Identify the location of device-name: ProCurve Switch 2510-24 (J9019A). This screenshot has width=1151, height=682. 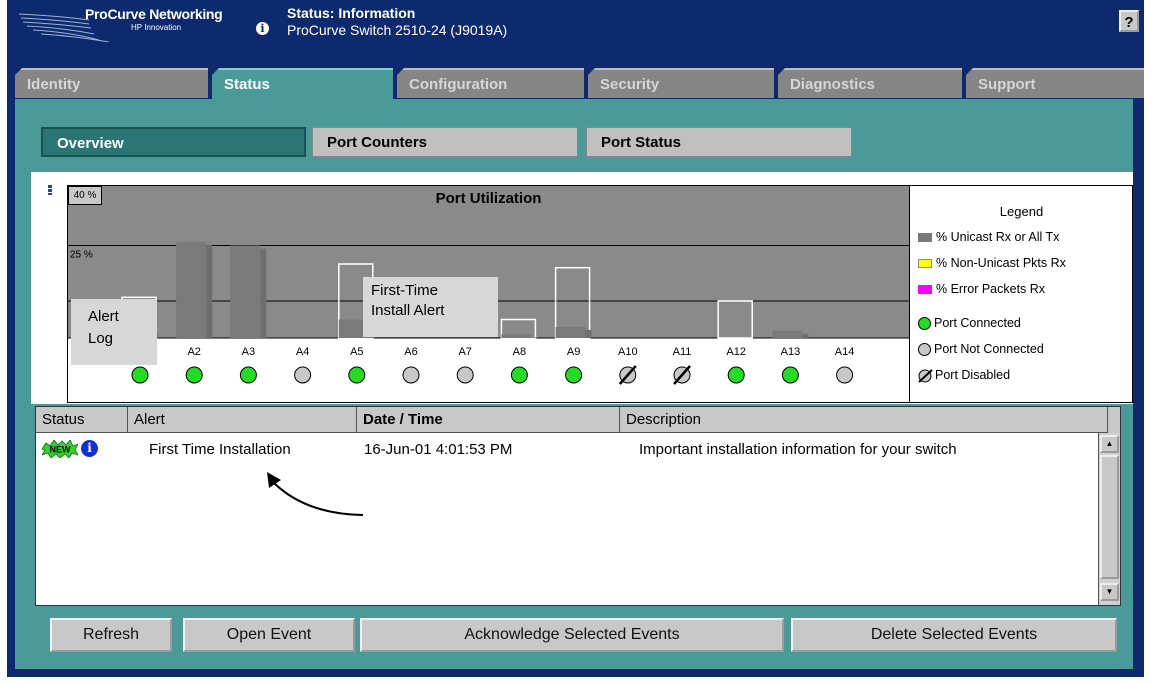
(397, 30).